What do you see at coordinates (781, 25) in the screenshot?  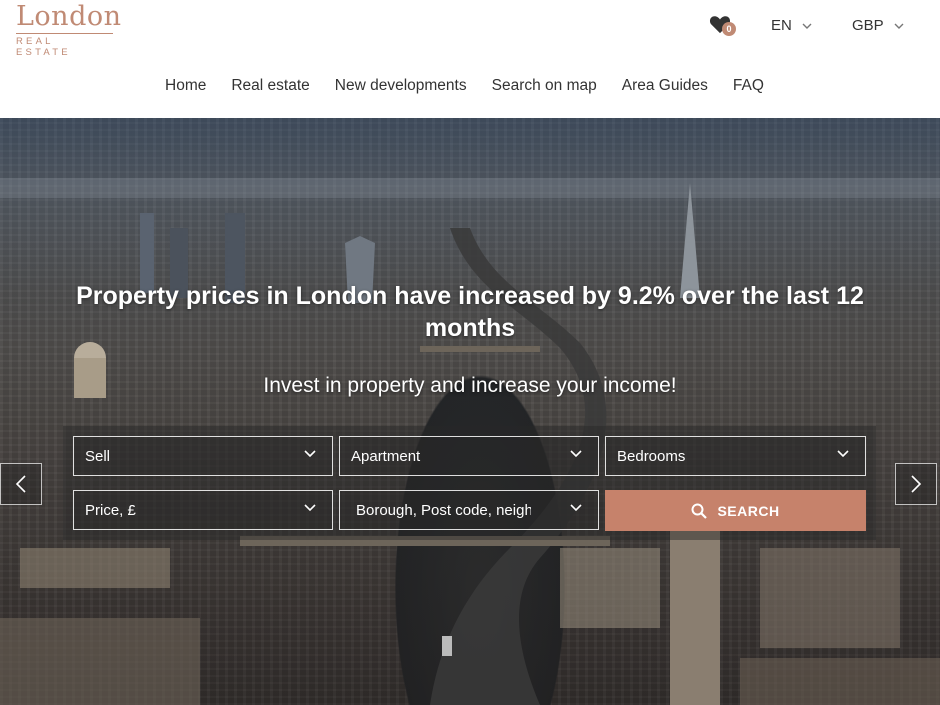 I see `language-value: EN` at bounding box center [781, 25].